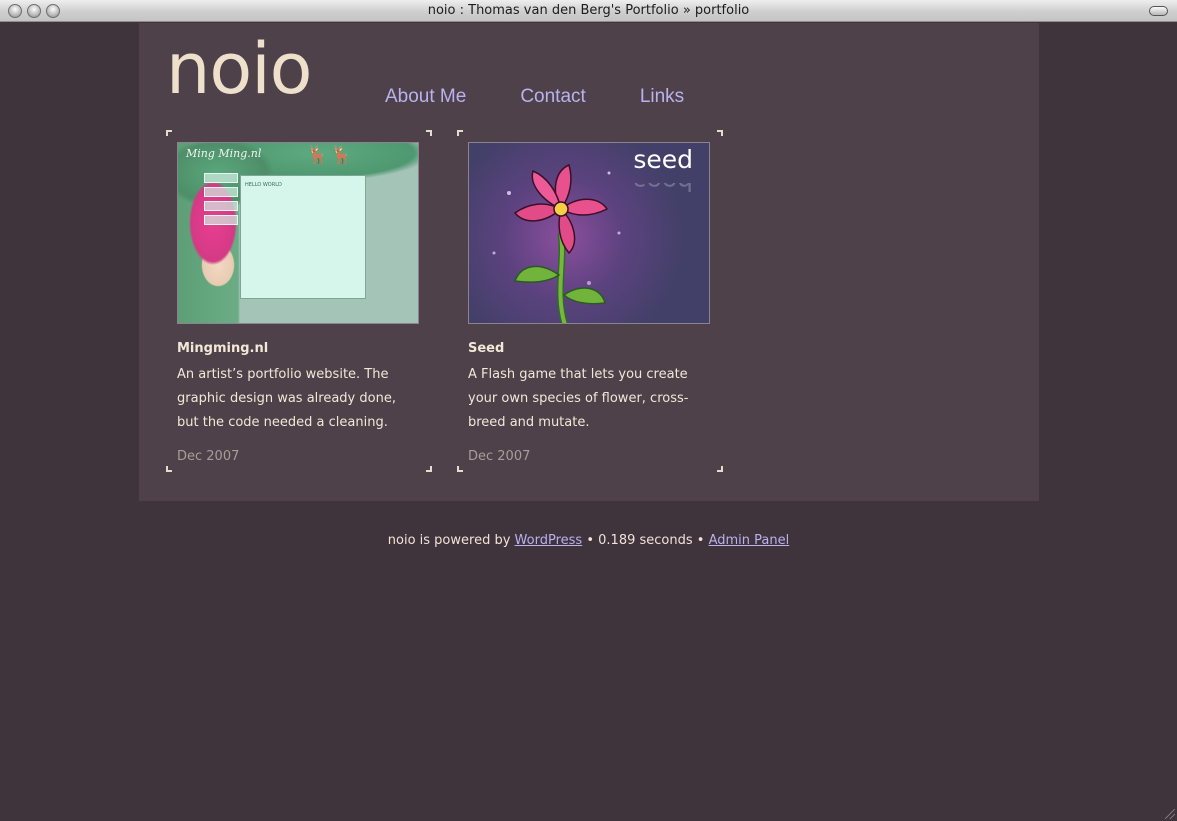 The height and width of the screenshot is (821, 1177). I want to click on admin-panel-link: Admin Panel, so click(749, 540).